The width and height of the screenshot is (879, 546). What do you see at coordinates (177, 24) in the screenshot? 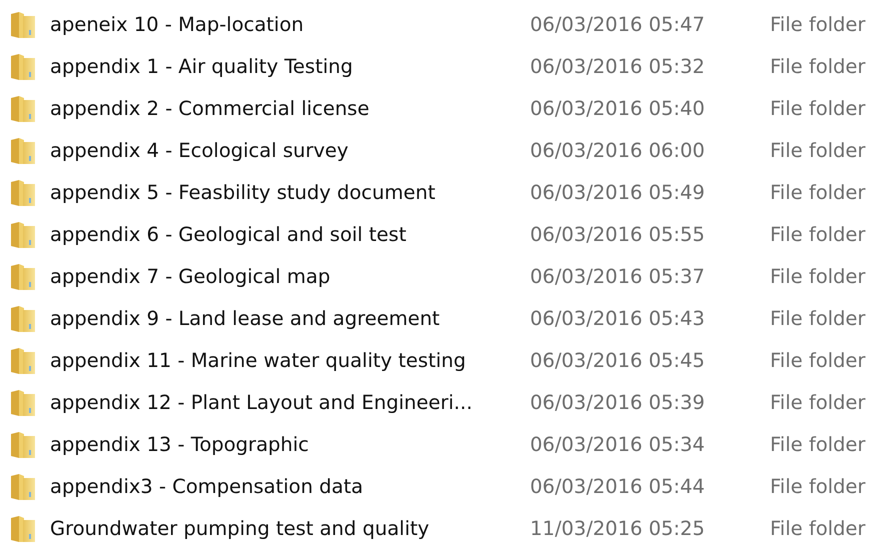
I see `folder-name: apeneix 10 - Map-location` at bounding box center [177, 24].